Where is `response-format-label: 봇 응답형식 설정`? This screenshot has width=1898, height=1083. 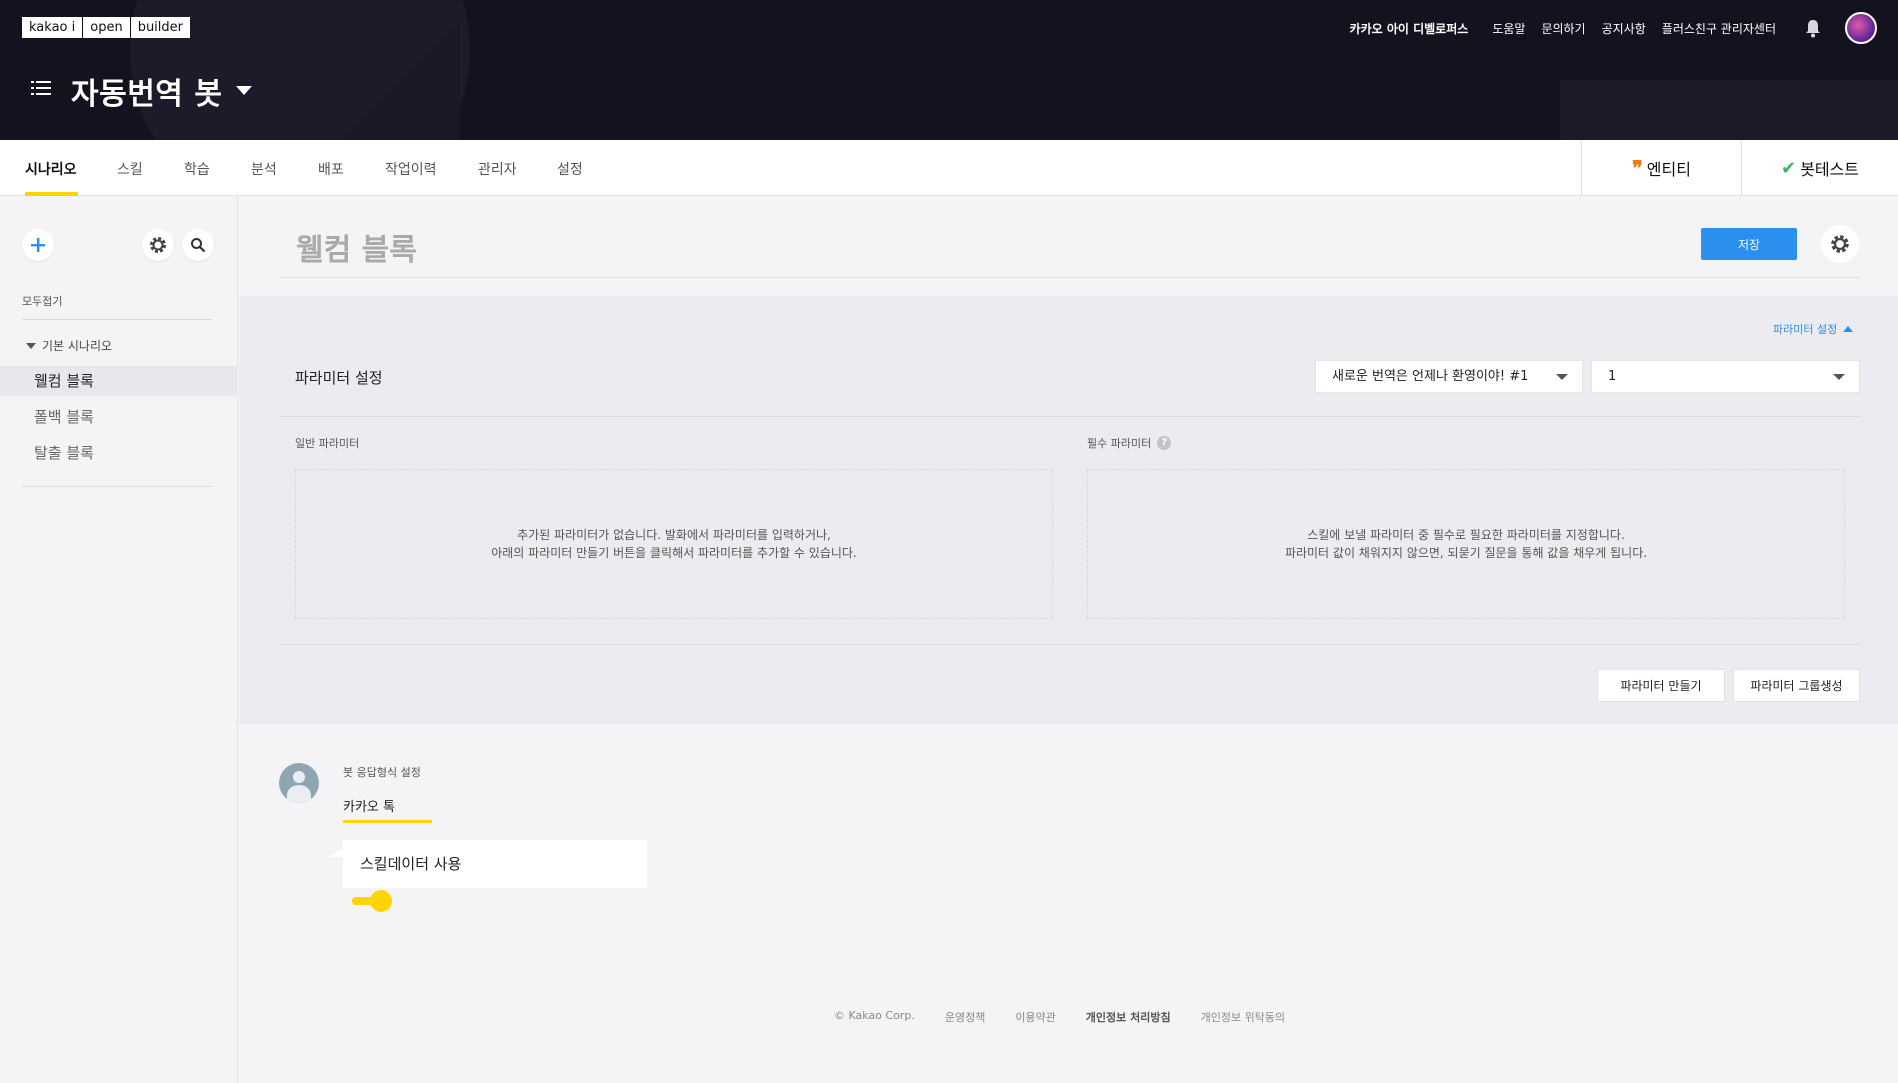
response-format-label: 봇 응답형식 설정 is located at coordinates (382, 772).